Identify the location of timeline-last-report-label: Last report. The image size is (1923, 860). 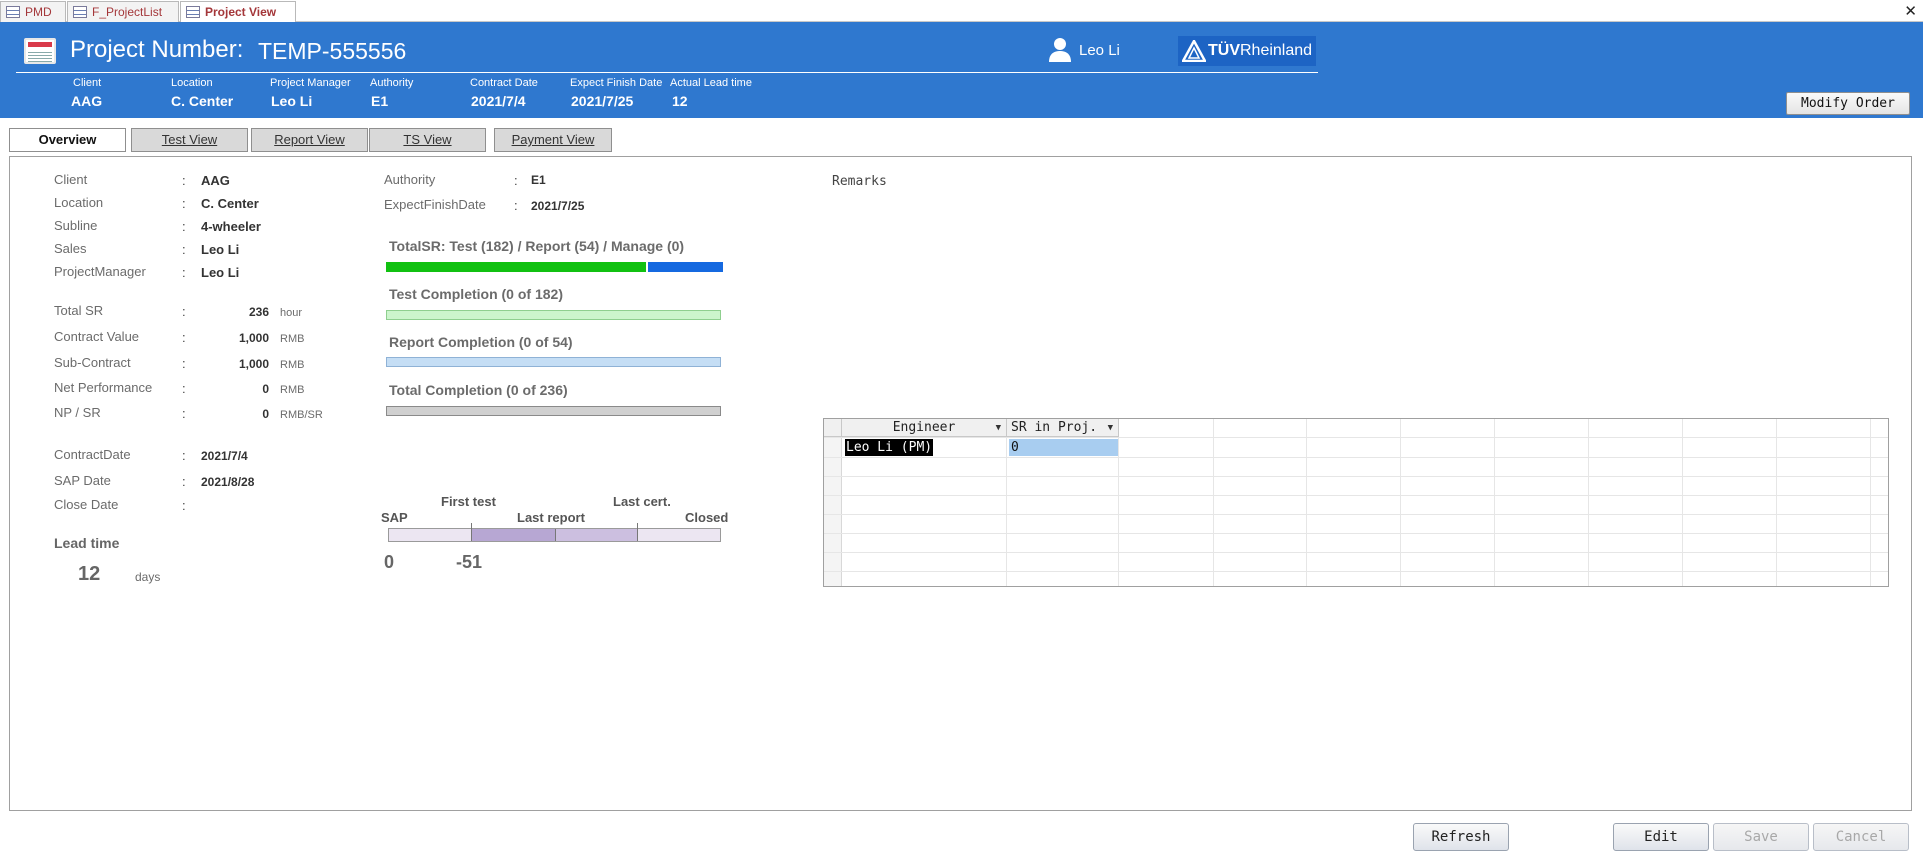
(551, 517).